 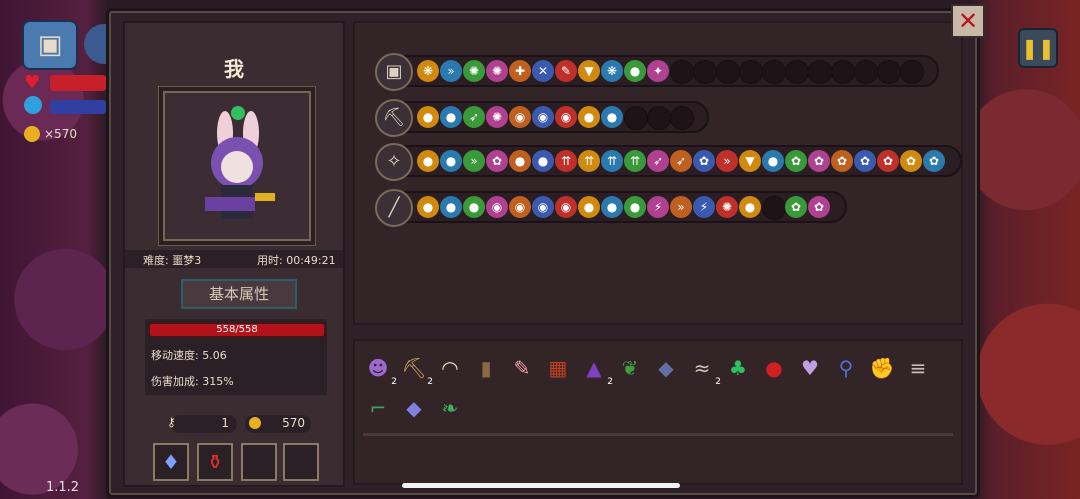 What do you see at coordinates (378, 408) in the screenshot?
I see `boot-icon: ⌐` at bounding box center [378, 408].